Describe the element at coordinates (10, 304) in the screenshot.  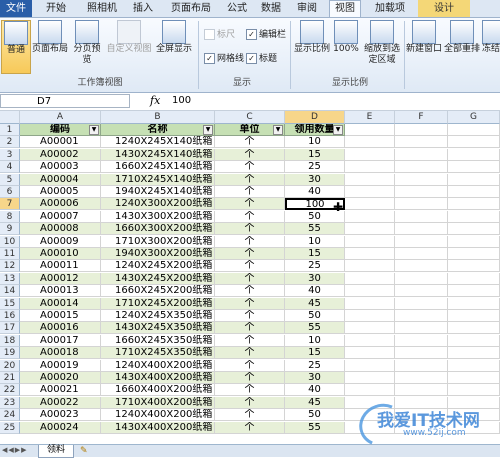
I see `row-header: 15` at that location.